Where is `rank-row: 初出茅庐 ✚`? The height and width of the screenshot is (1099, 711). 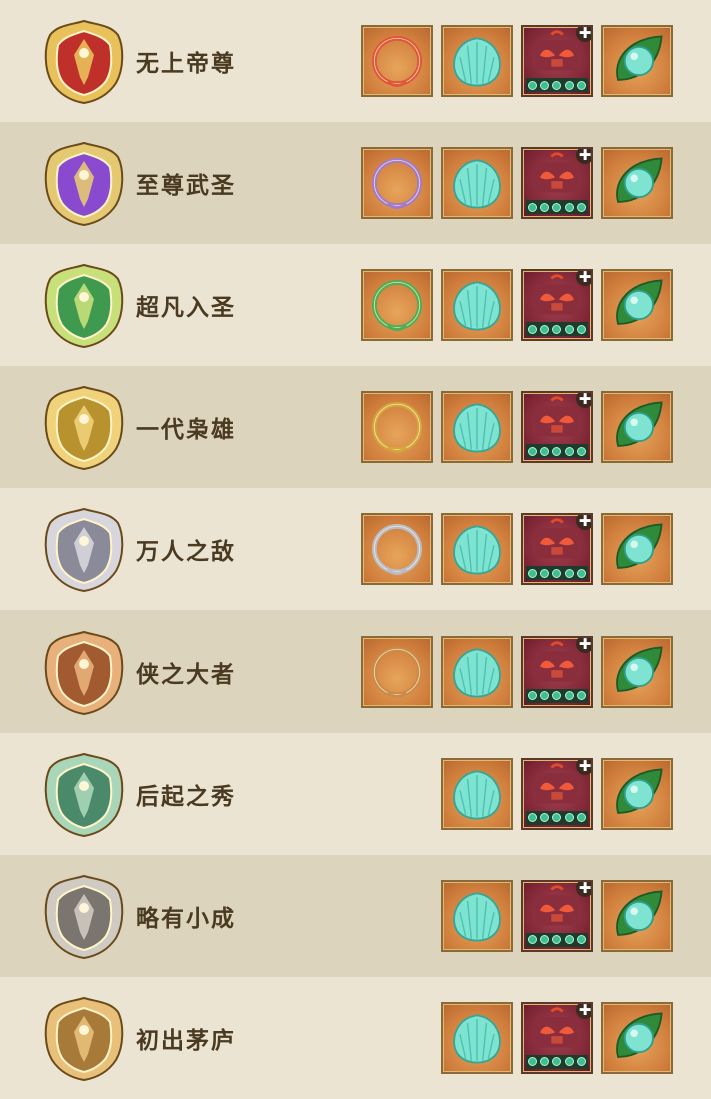 rank-row: 初出茅庐 ✚ is located at coordinates (355, 1037).